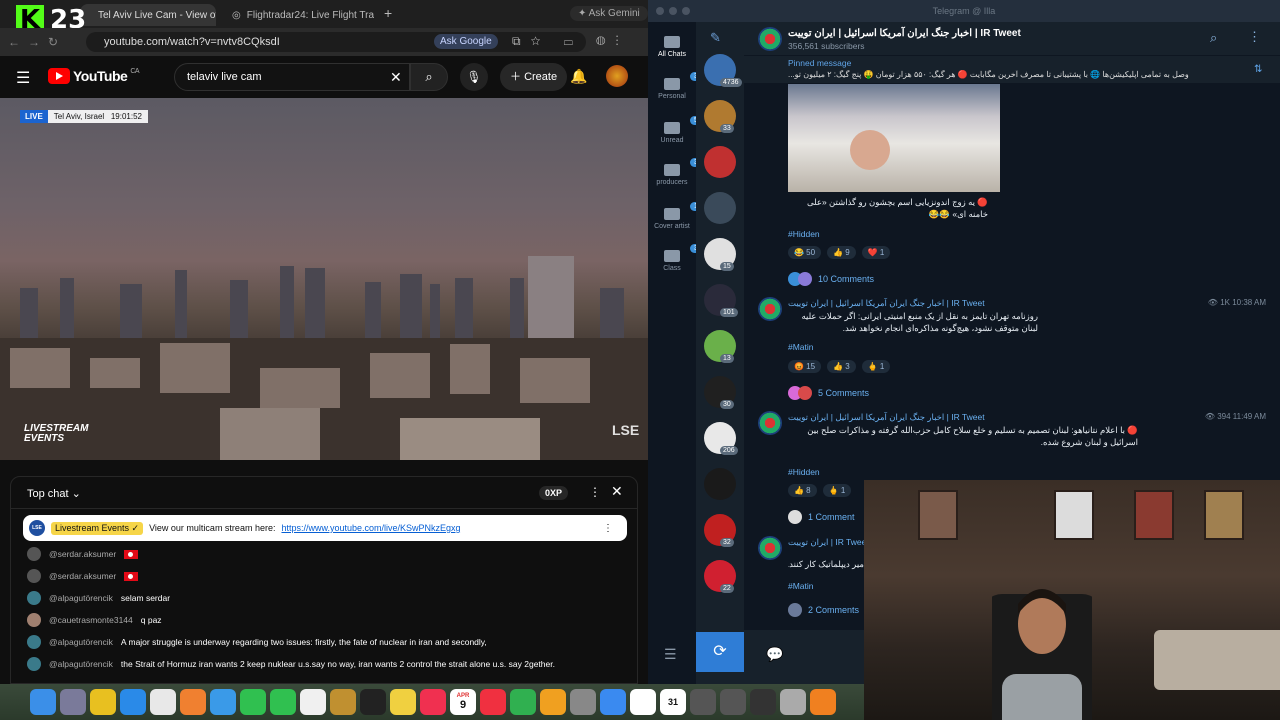 The height and width of the screenshot is (720, 1280). I want to click on tab-flightradar: ◎ Flightradar24: Live Flight Tracker ✕, so click(299, 15).